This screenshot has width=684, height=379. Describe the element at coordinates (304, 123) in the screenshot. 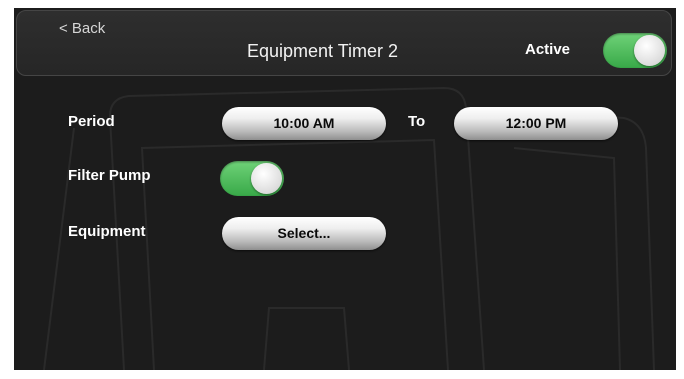

I see `period-start-button: 10:00 AM` at that location.